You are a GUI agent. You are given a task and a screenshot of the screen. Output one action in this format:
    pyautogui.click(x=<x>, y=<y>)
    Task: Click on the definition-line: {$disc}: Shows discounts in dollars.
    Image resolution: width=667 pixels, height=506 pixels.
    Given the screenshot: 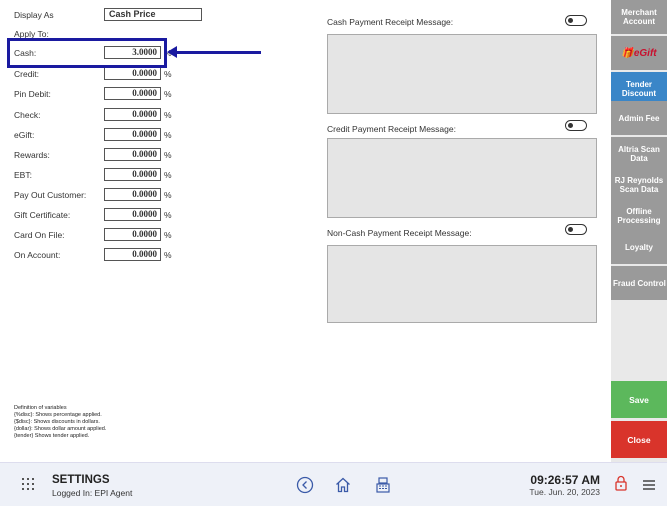 What is the action you would take?
    pyautogui.click(x=57, y=422)
    